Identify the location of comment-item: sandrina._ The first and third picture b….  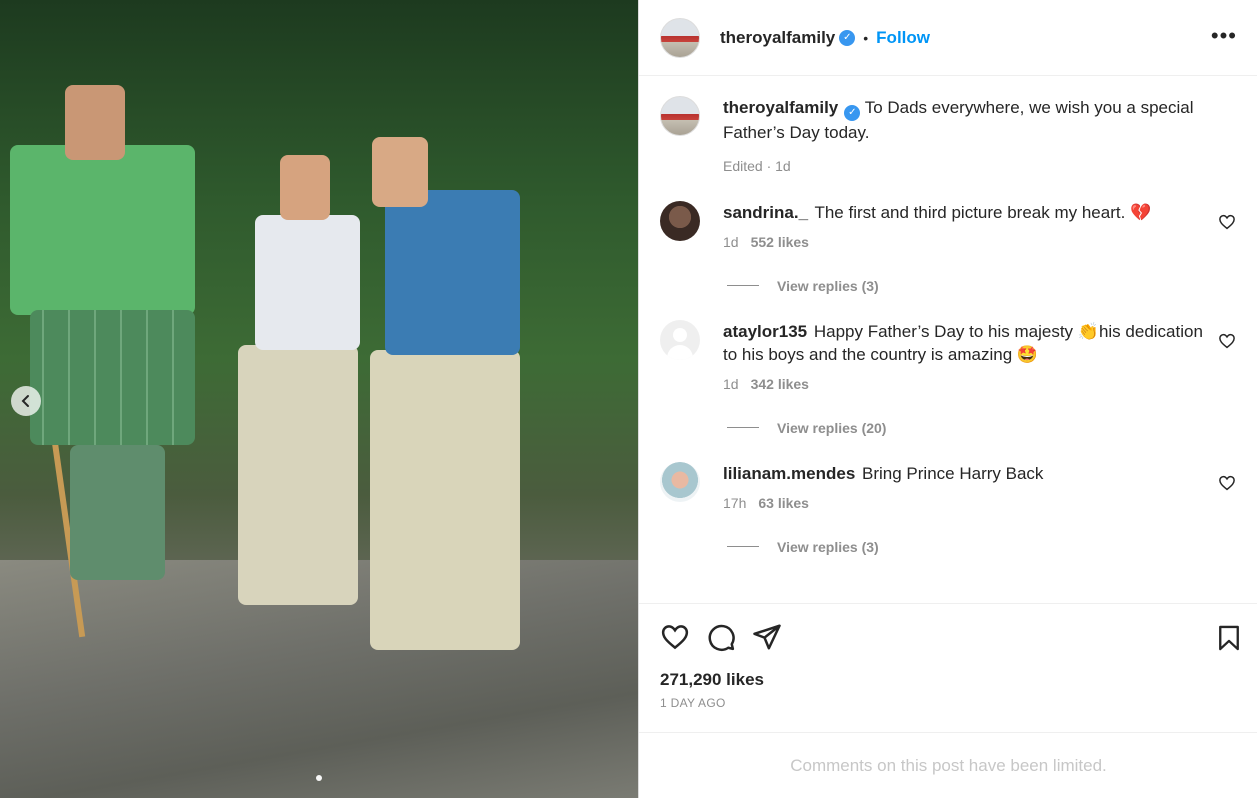
(948, 247).